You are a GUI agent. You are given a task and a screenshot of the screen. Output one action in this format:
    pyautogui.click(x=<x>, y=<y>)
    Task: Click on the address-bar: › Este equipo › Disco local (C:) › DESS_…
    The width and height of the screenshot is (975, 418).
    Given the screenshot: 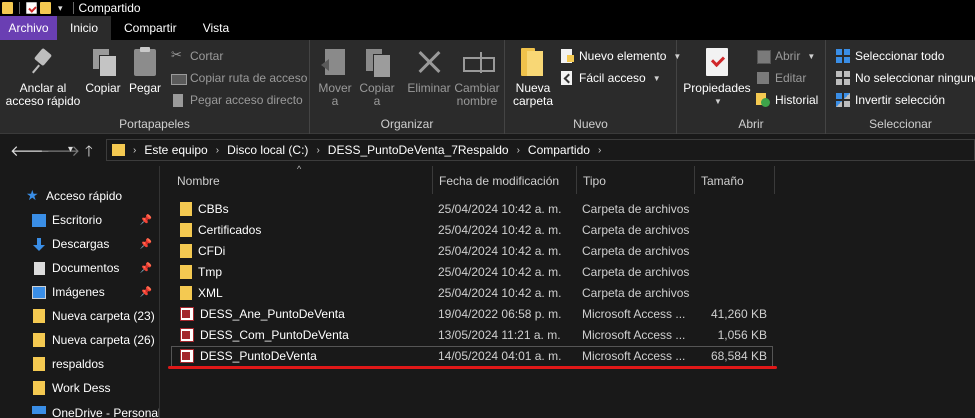 What is the action you would take?
    pyautogui.click(x=540, y=150)
    